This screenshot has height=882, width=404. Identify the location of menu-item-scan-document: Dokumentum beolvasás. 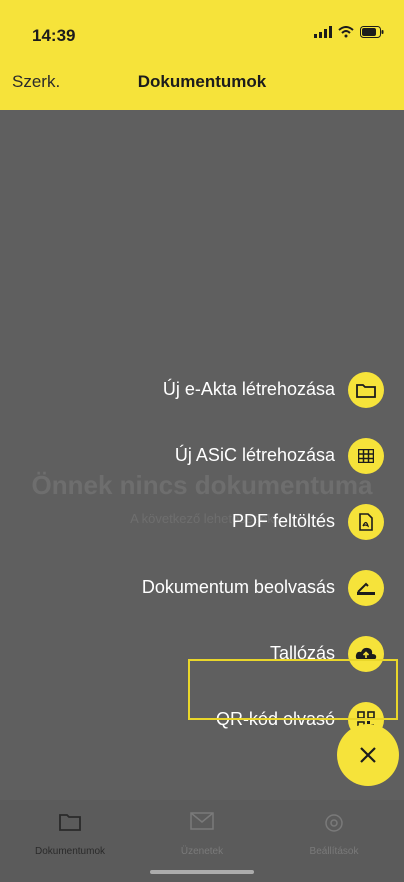
(194, 587).